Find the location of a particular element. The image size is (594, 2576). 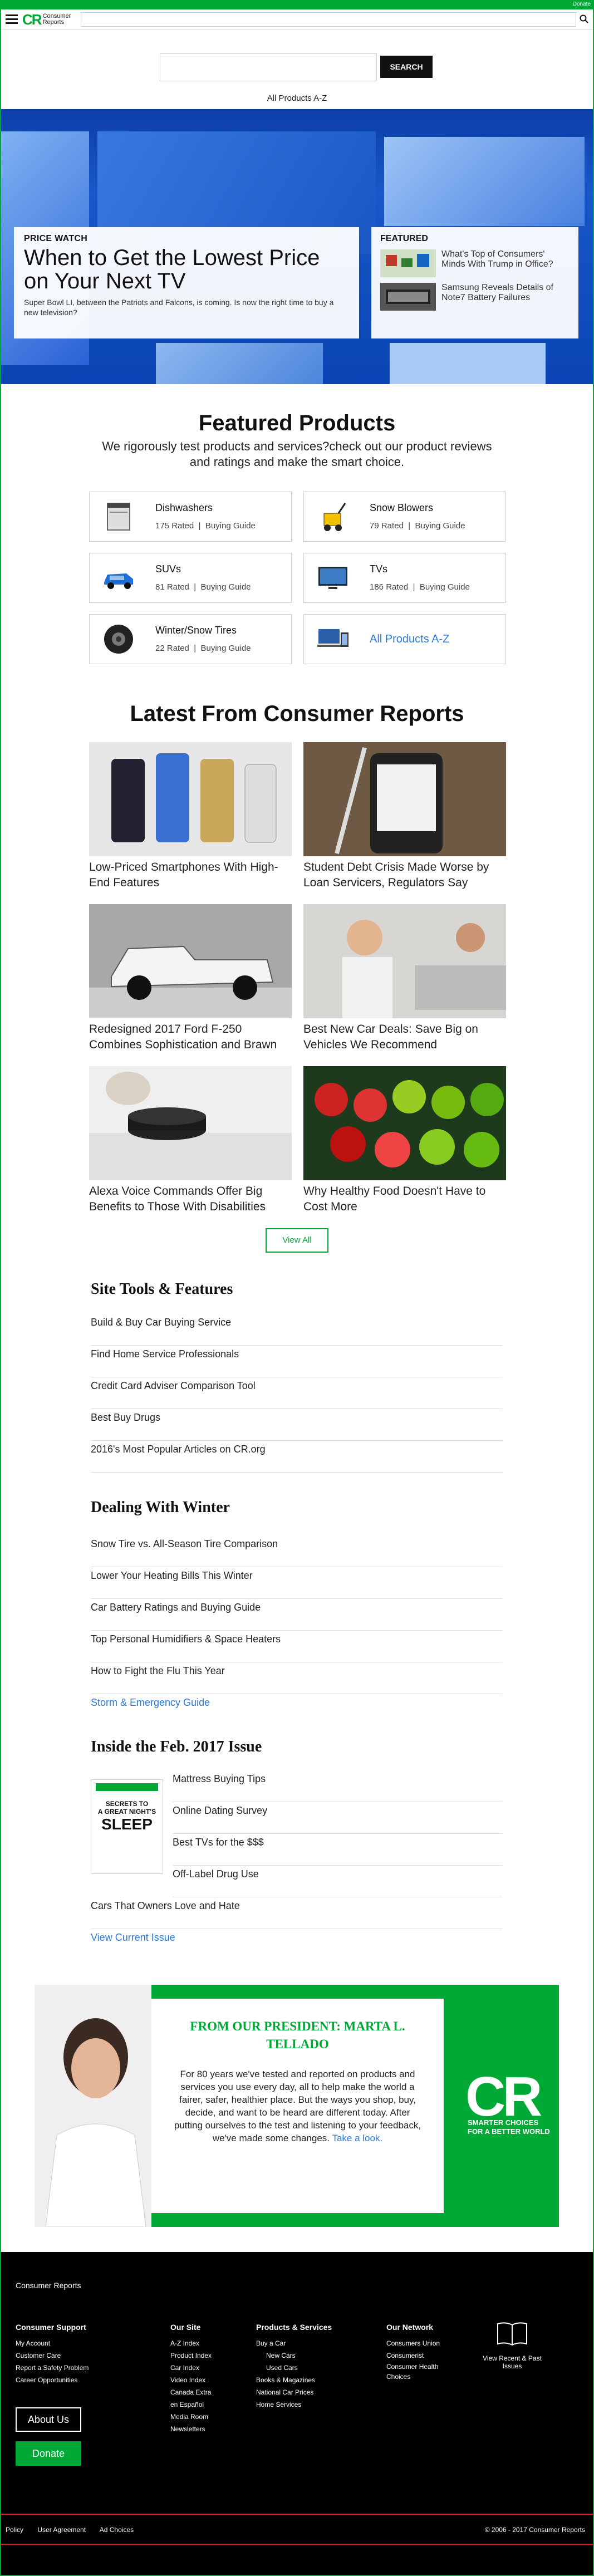

latest-title: Latest From Consumer Reports is located at coordinates (297, 713).